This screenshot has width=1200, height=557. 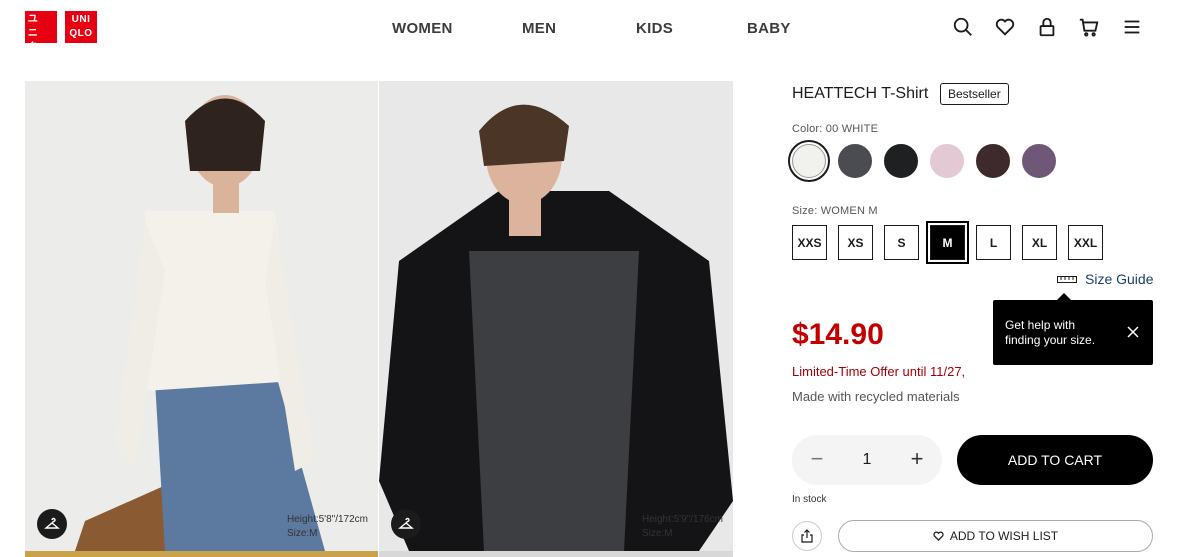 What do you see at coordinates (81, 33) in the screenshot?
I see `logo-text-qlo: QLO` at bounding box center [81, 33].